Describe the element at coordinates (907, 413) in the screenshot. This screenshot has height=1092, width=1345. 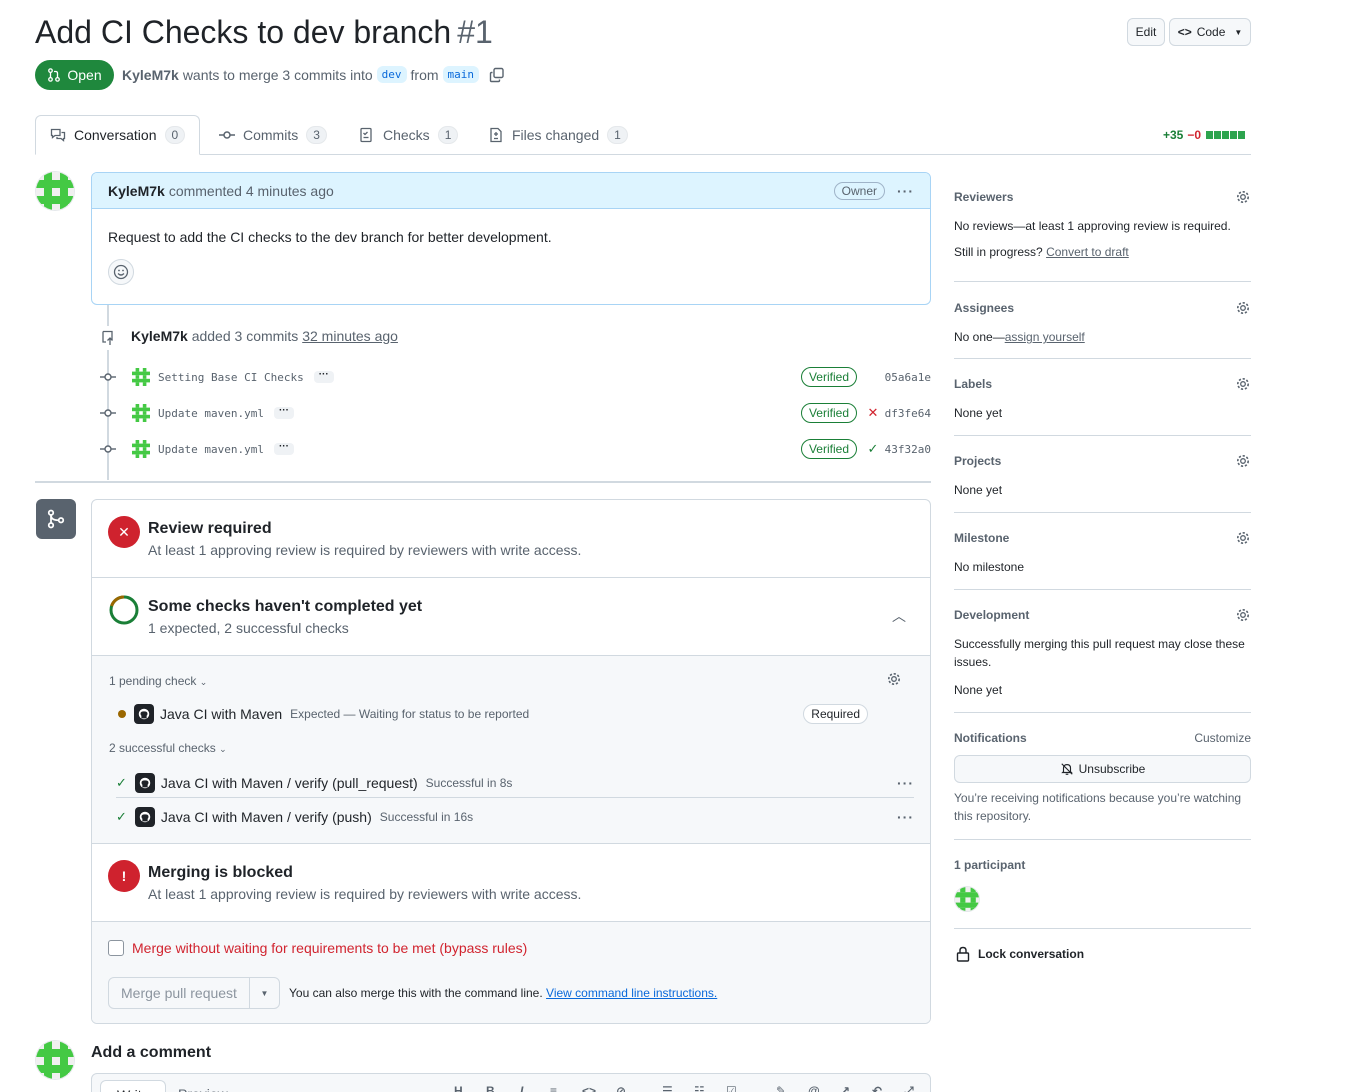
I see `commit-sha-link: df3fe64` at that location.